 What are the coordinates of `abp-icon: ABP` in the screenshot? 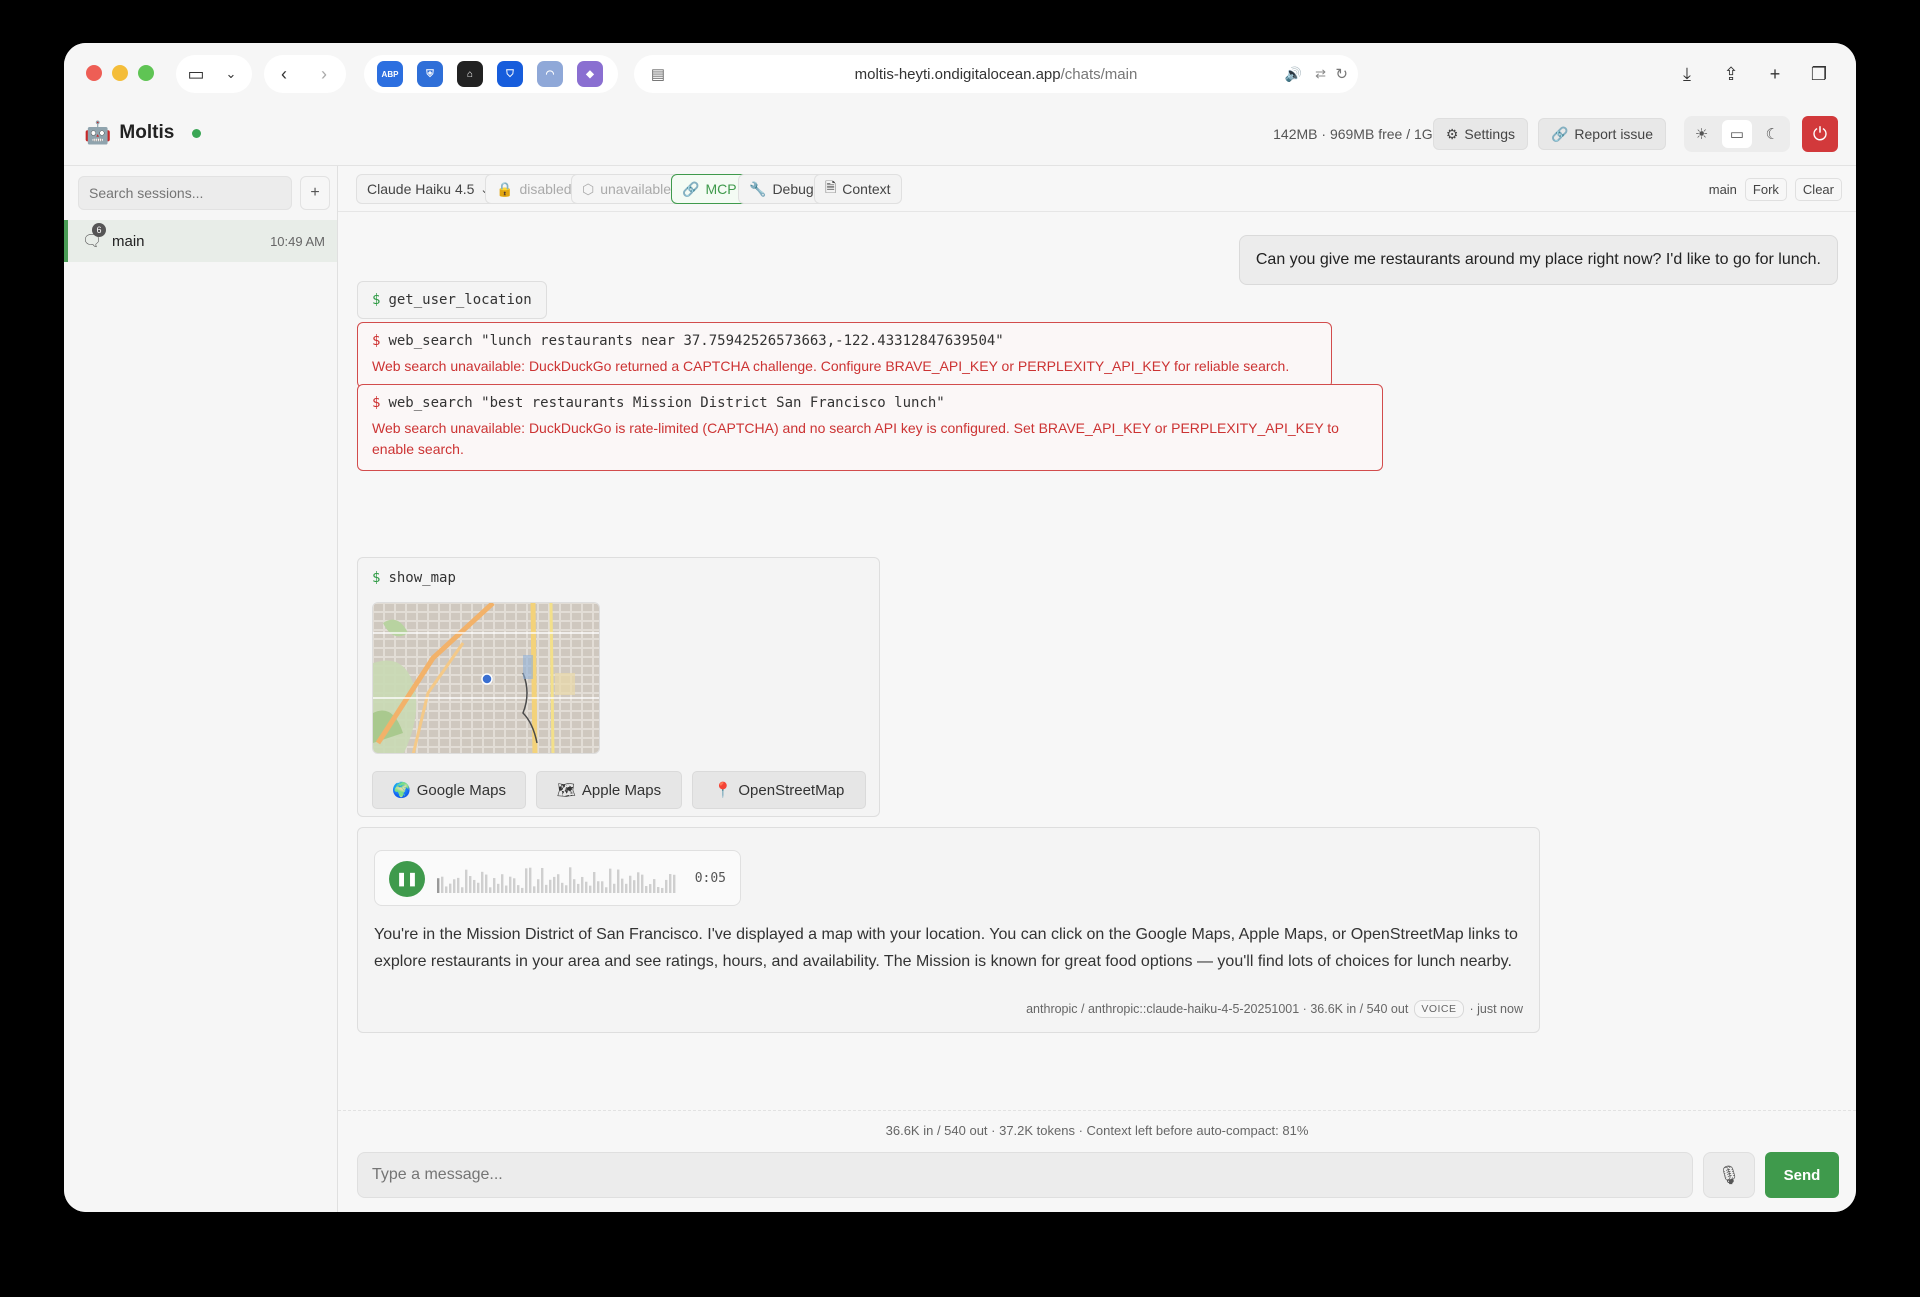 It's located at (390, 74).